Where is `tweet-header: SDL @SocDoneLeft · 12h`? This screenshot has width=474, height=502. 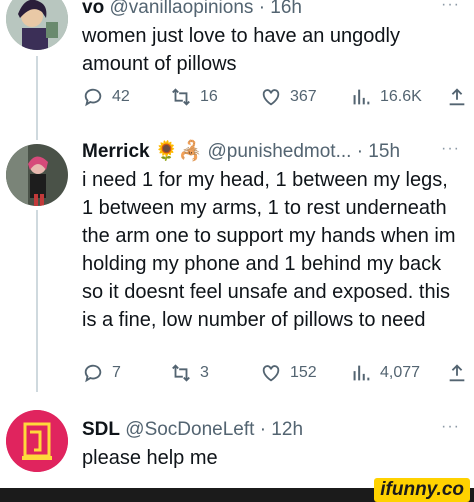 tweet-header: SDL @SocDoneLeft · 12h is located at coordinates (192, 430).